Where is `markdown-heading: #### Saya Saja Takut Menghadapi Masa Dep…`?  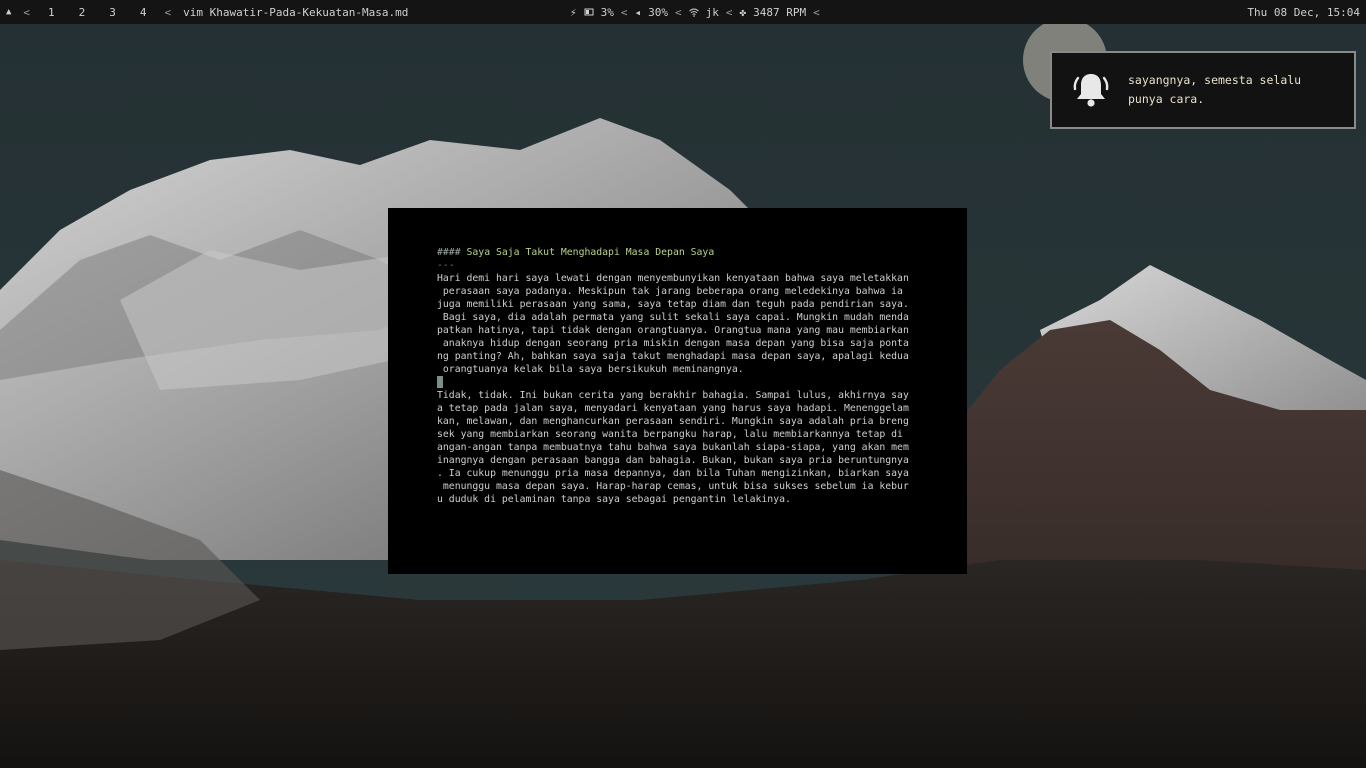
markdown-heading: #### Saya Saja Takut Menghadapi Masa Dep… is located at coordinates (679, 252).